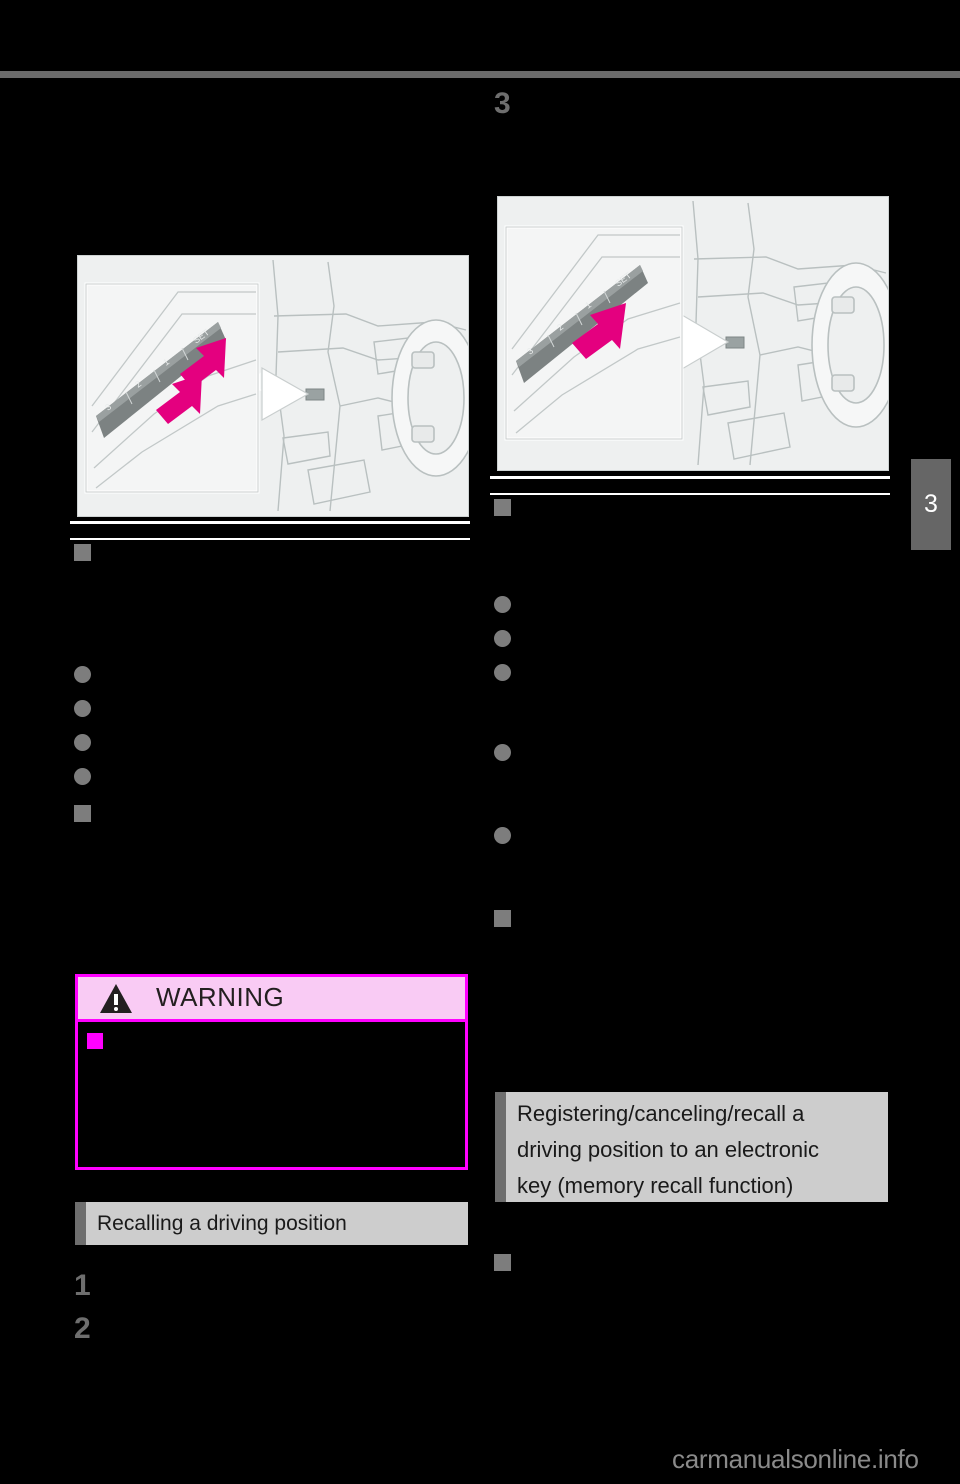 The width and height of the screenshot is (960, 1484). Describe the element at coordinates (95, 1041) in the screenshot. I see `warning-item-marker` at that location.